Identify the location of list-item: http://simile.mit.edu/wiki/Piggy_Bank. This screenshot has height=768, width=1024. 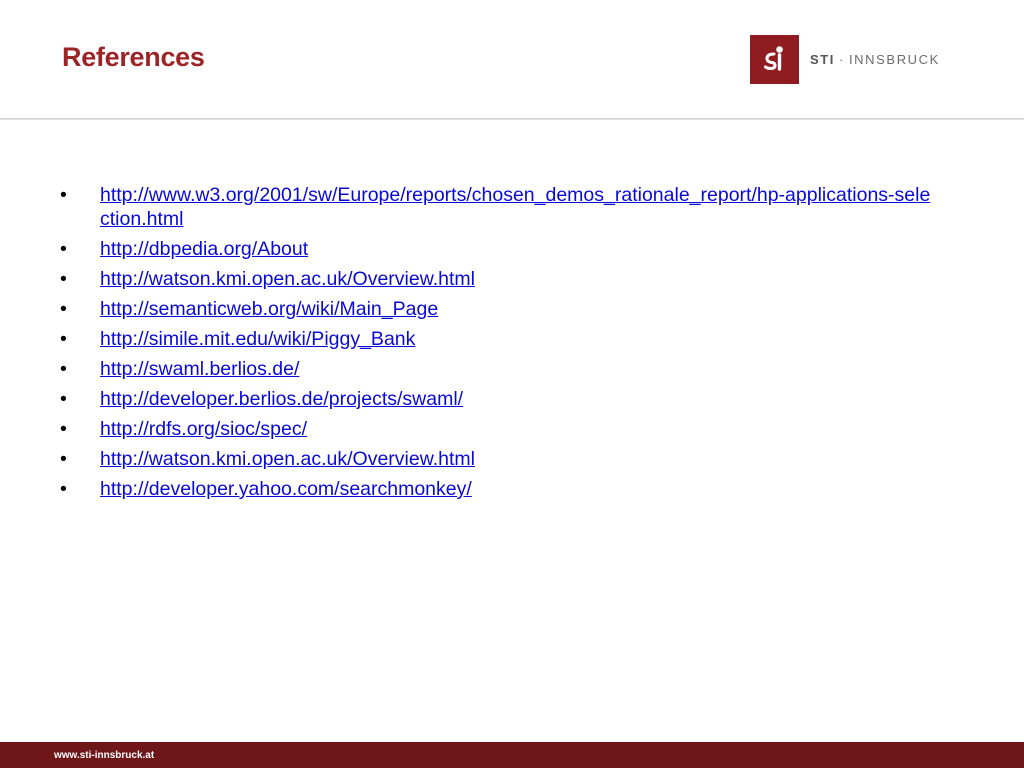
(498, 339).